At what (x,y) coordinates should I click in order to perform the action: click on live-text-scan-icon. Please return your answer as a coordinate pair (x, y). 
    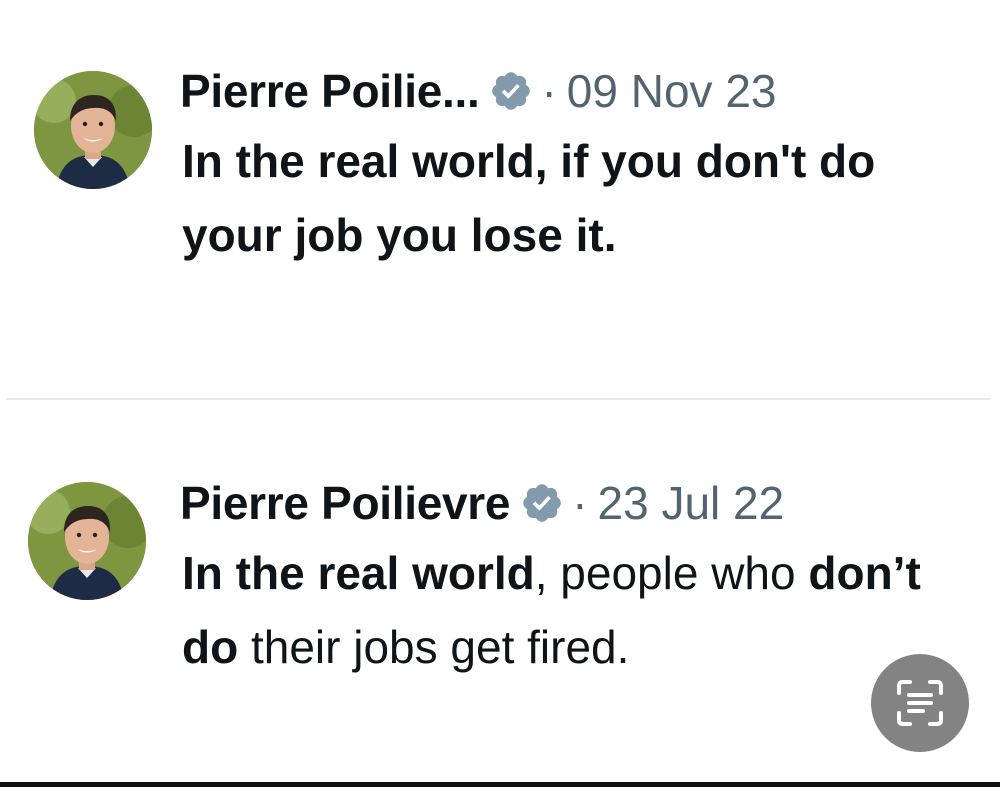
    Looking at the image, I should click on (920, 703).